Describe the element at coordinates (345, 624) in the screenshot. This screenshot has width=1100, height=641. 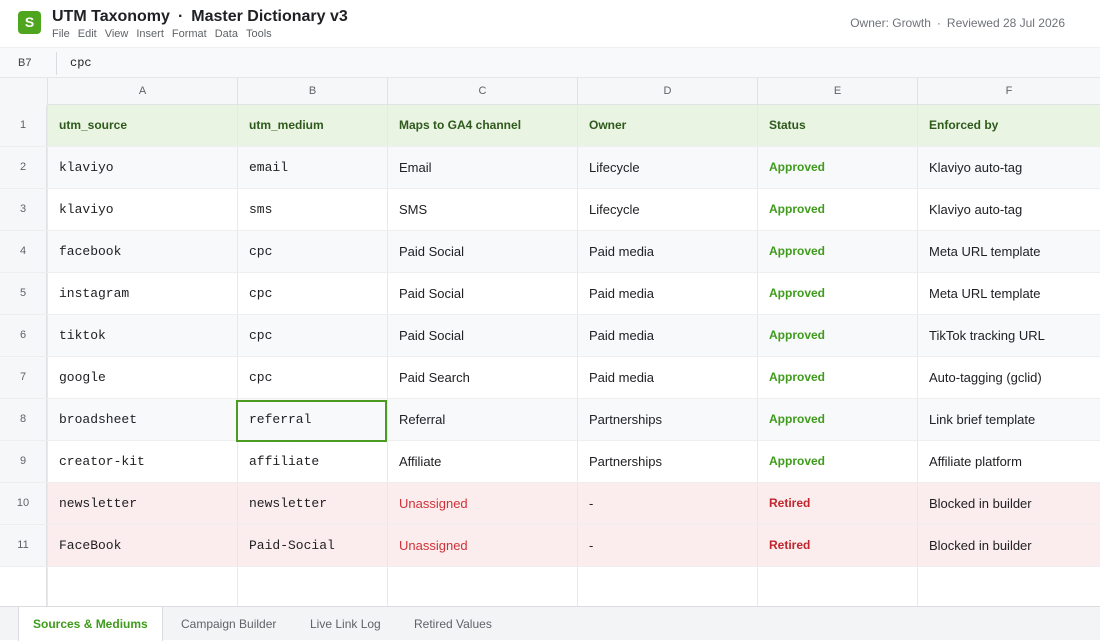
I see `tab-live-link-log: Live Link Log` at that location.